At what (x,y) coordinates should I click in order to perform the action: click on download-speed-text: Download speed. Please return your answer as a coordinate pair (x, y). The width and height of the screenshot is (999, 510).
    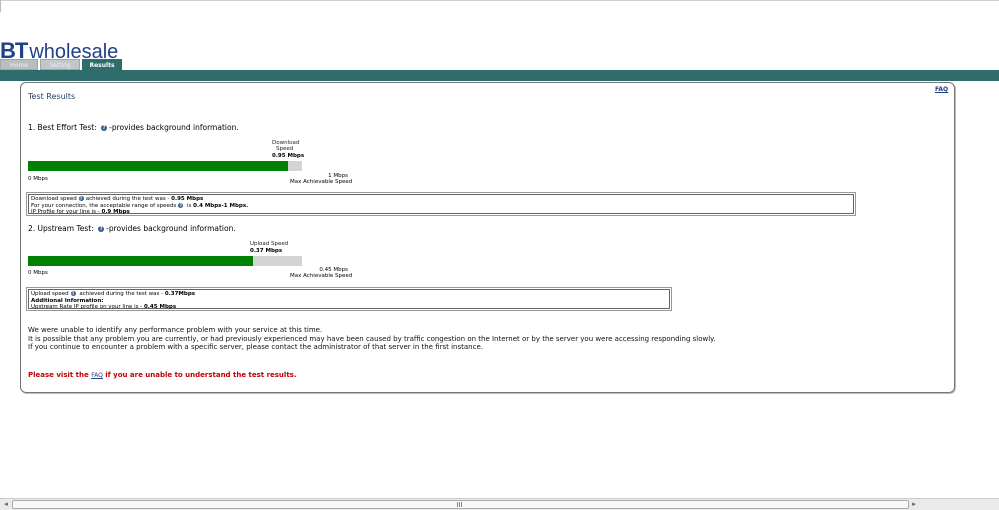
    Looking at the image, I should click on (54, 199).